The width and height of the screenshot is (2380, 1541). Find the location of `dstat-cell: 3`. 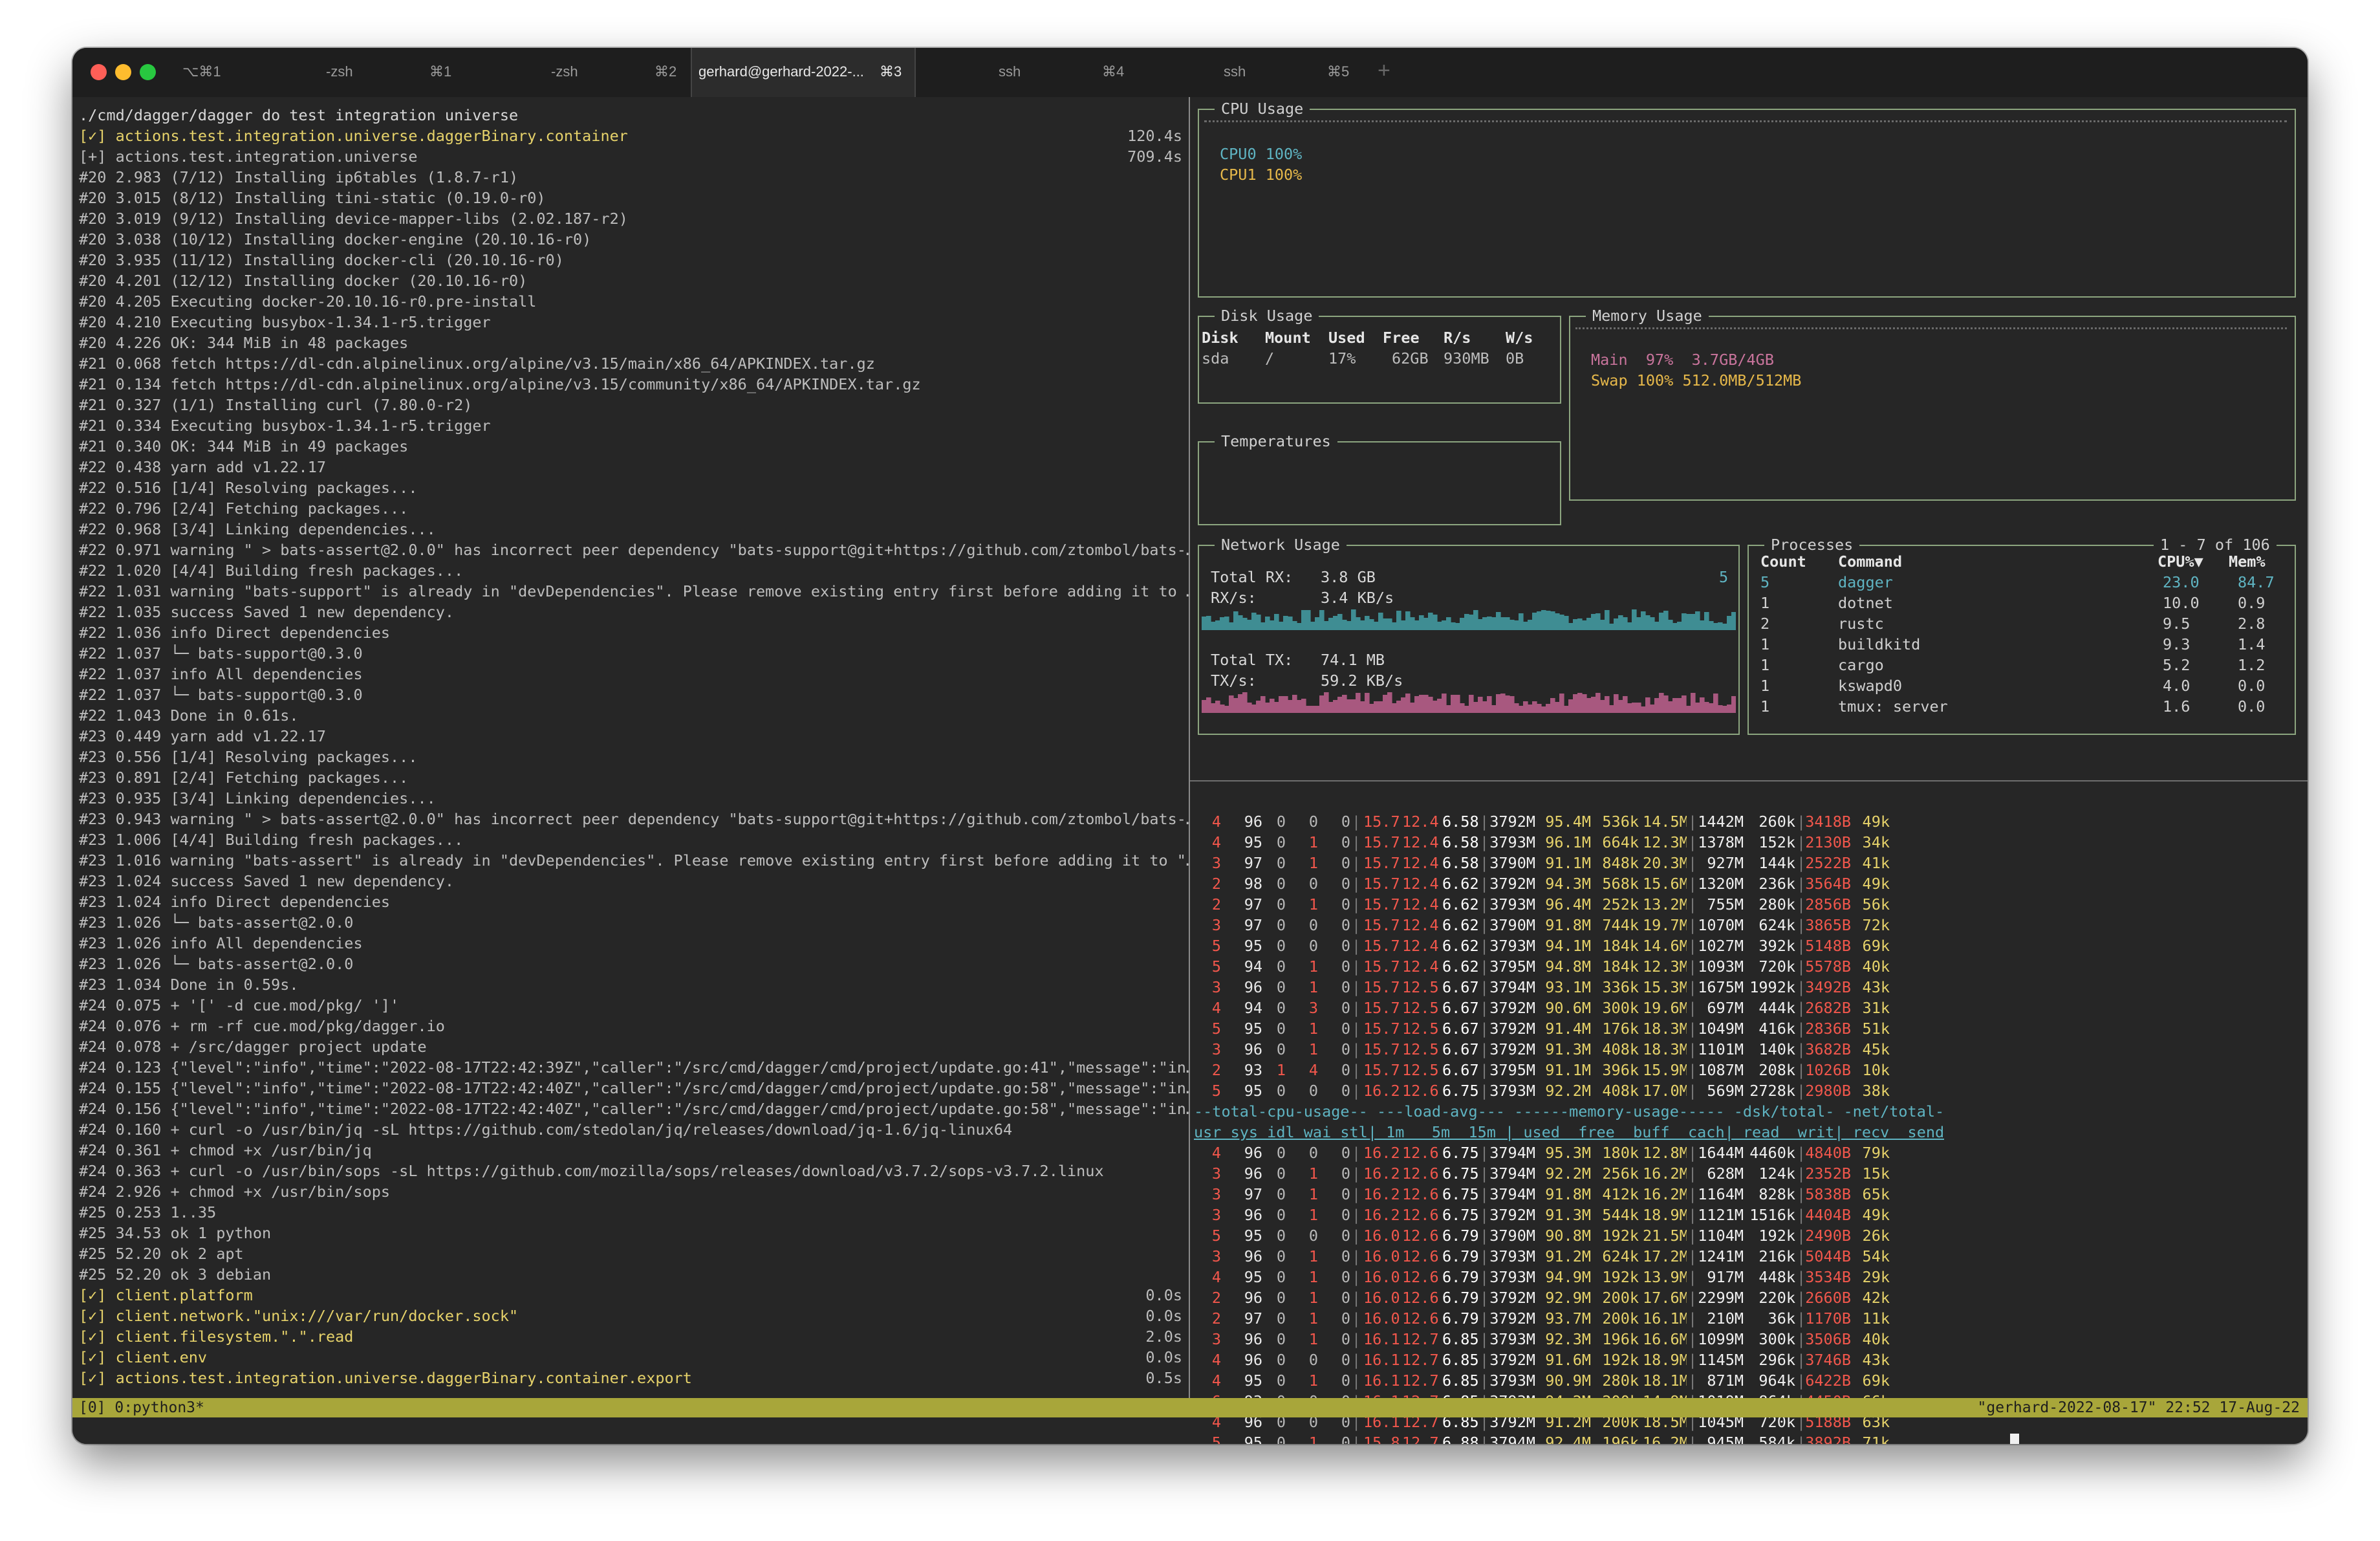

dstat-cell: 3 is located at coordinates (1216, 863).